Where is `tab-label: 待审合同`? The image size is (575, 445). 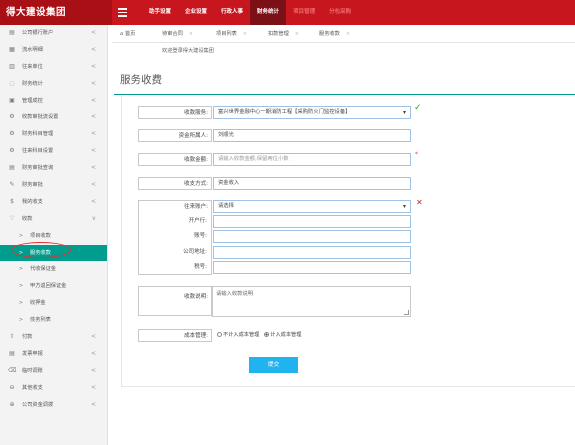
tab-label: 待审合同 is located at coordinates (172, 34).